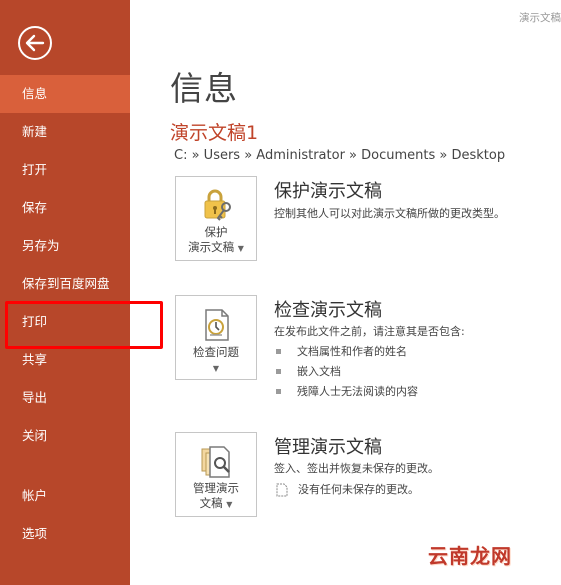 This screenshot has width=561, height=585. I want to click on inspect-bullet-2-text: 嵌入文档, so click(319, 371).